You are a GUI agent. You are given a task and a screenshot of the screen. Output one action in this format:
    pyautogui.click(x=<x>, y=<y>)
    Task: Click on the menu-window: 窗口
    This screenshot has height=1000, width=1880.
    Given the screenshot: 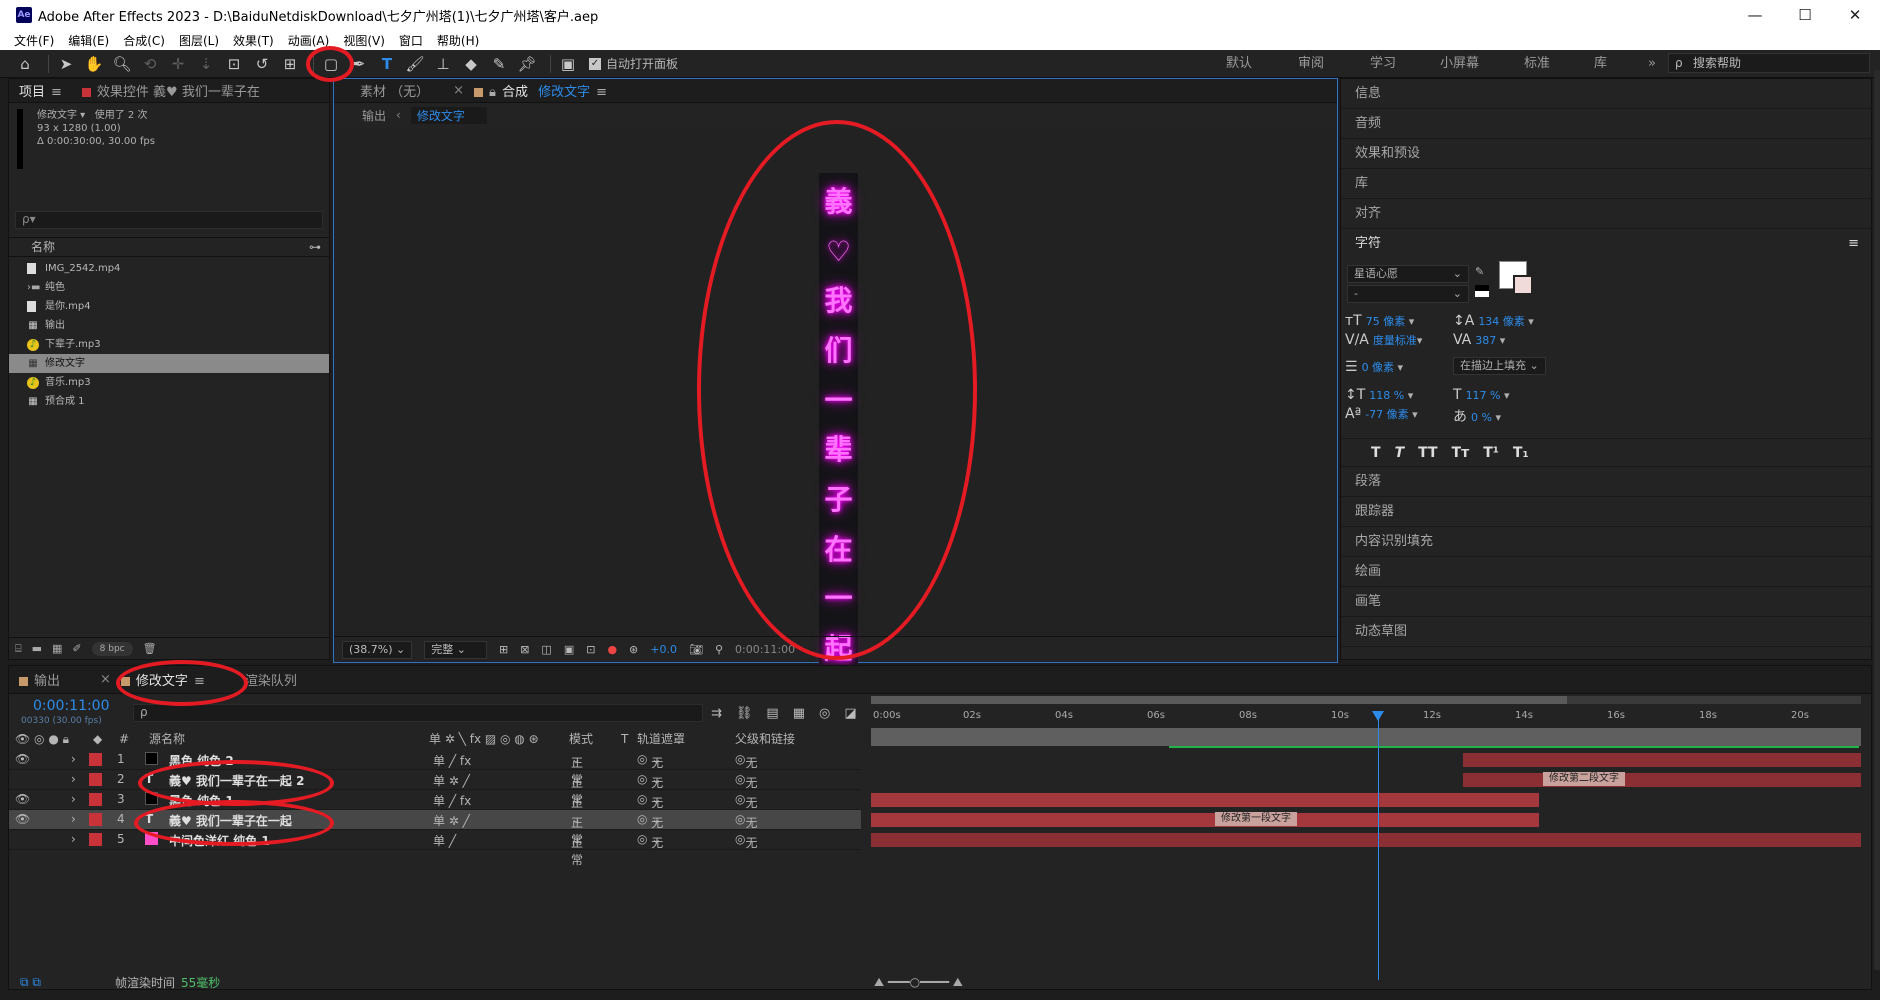 What is the action you would take?
    pyautogui.click(x=411, y=40)
    